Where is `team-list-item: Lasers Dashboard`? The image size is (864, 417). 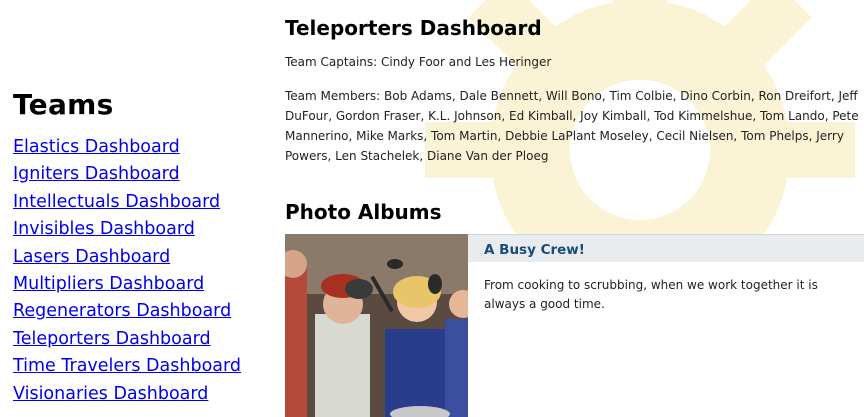 team-list-item: Lasers Dashboard is located at coordinates (138, 258).